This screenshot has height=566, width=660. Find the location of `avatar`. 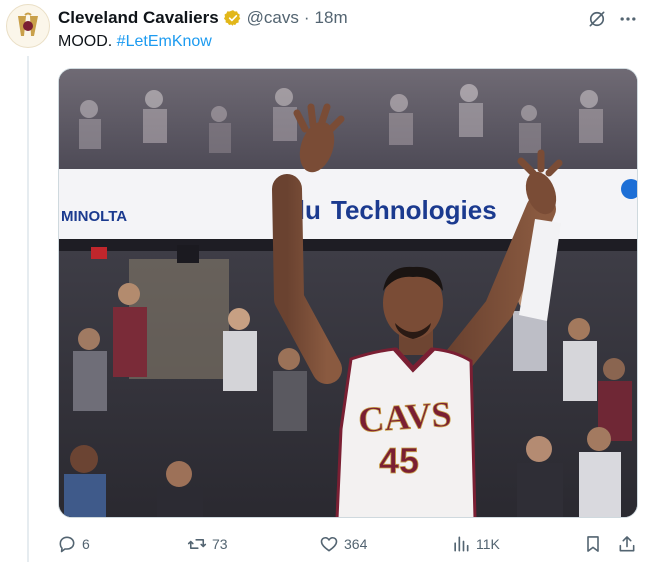

avatar is located at coordinates (28, 26).